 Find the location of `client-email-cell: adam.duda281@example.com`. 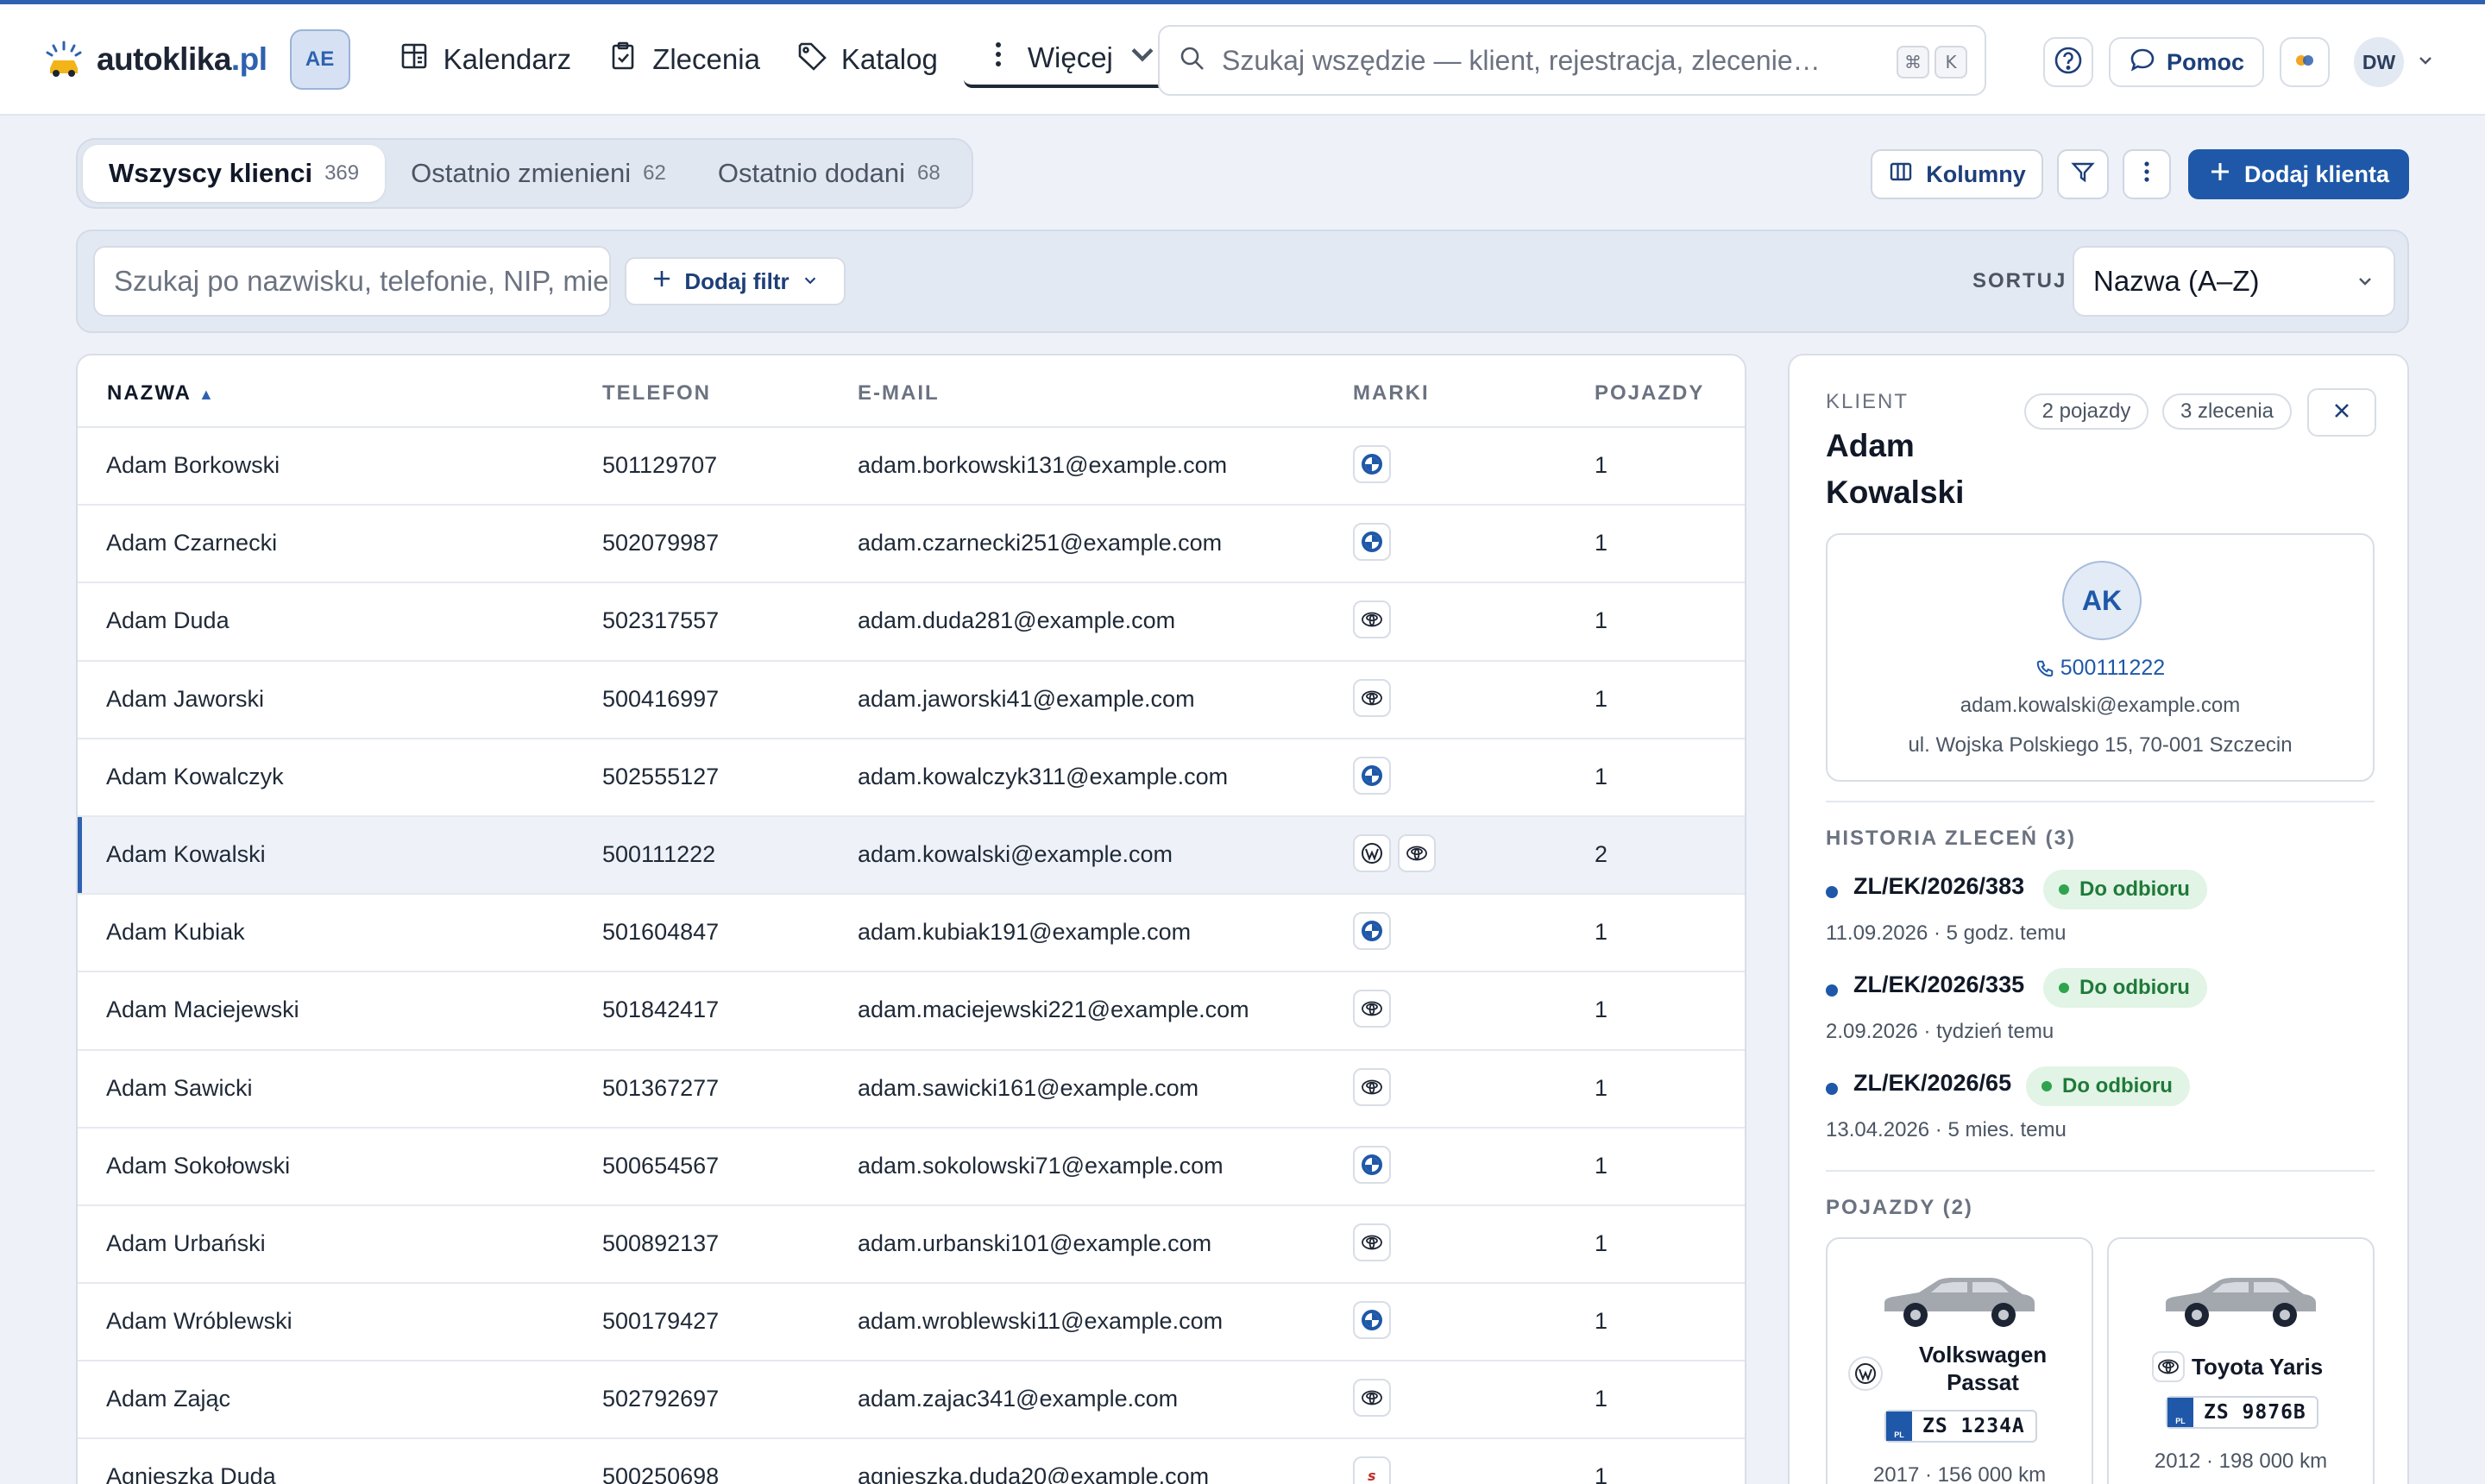

client-email-cell: adam.duda281@example.com is located at coordinates (1017, 620).